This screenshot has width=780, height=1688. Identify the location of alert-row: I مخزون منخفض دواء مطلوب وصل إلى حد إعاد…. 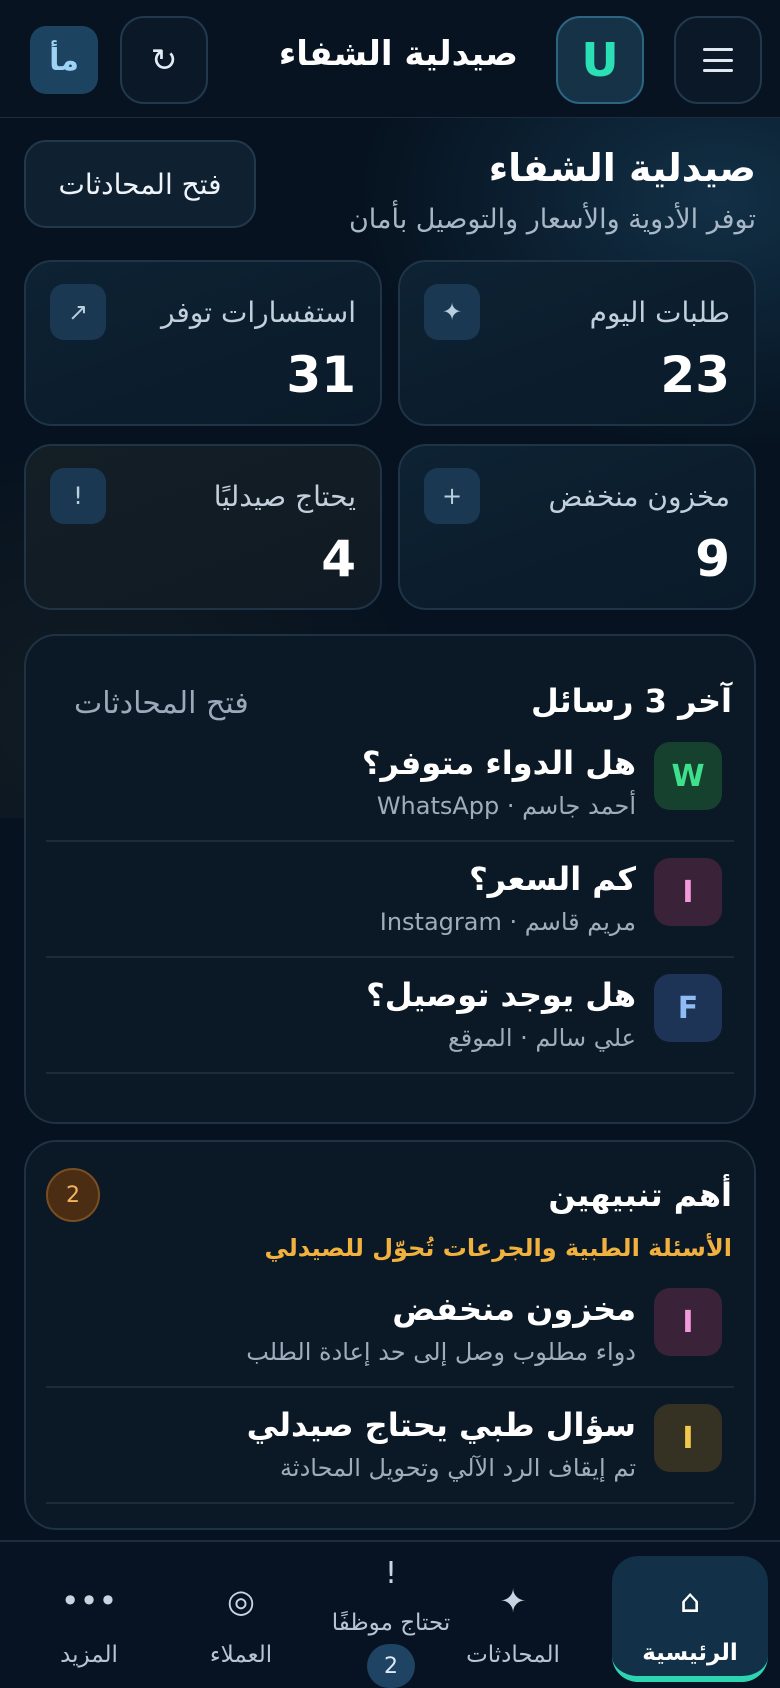
(390, 1330).